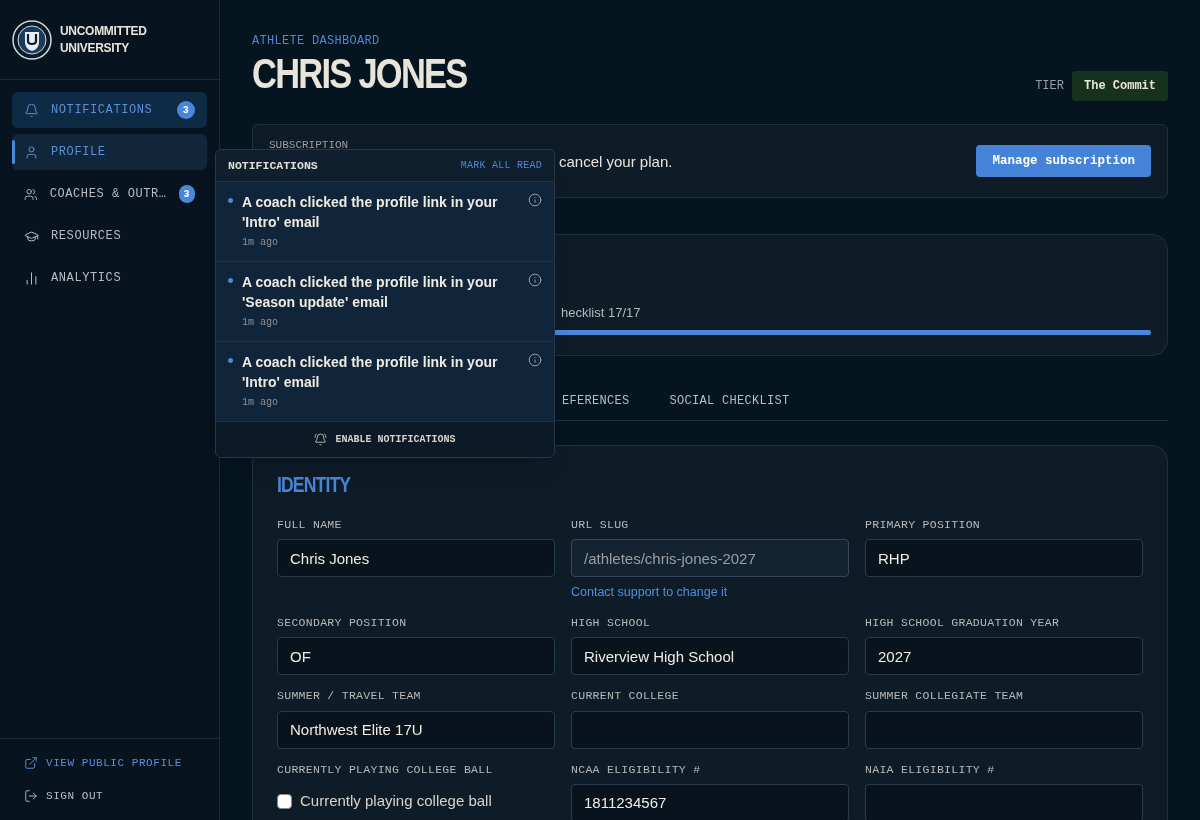 The height and width of the screenshot is (820, 1200). Describe the element at coordinates (416, 558) in the screenshot. I see `input-field: Chris Jones` at that location.